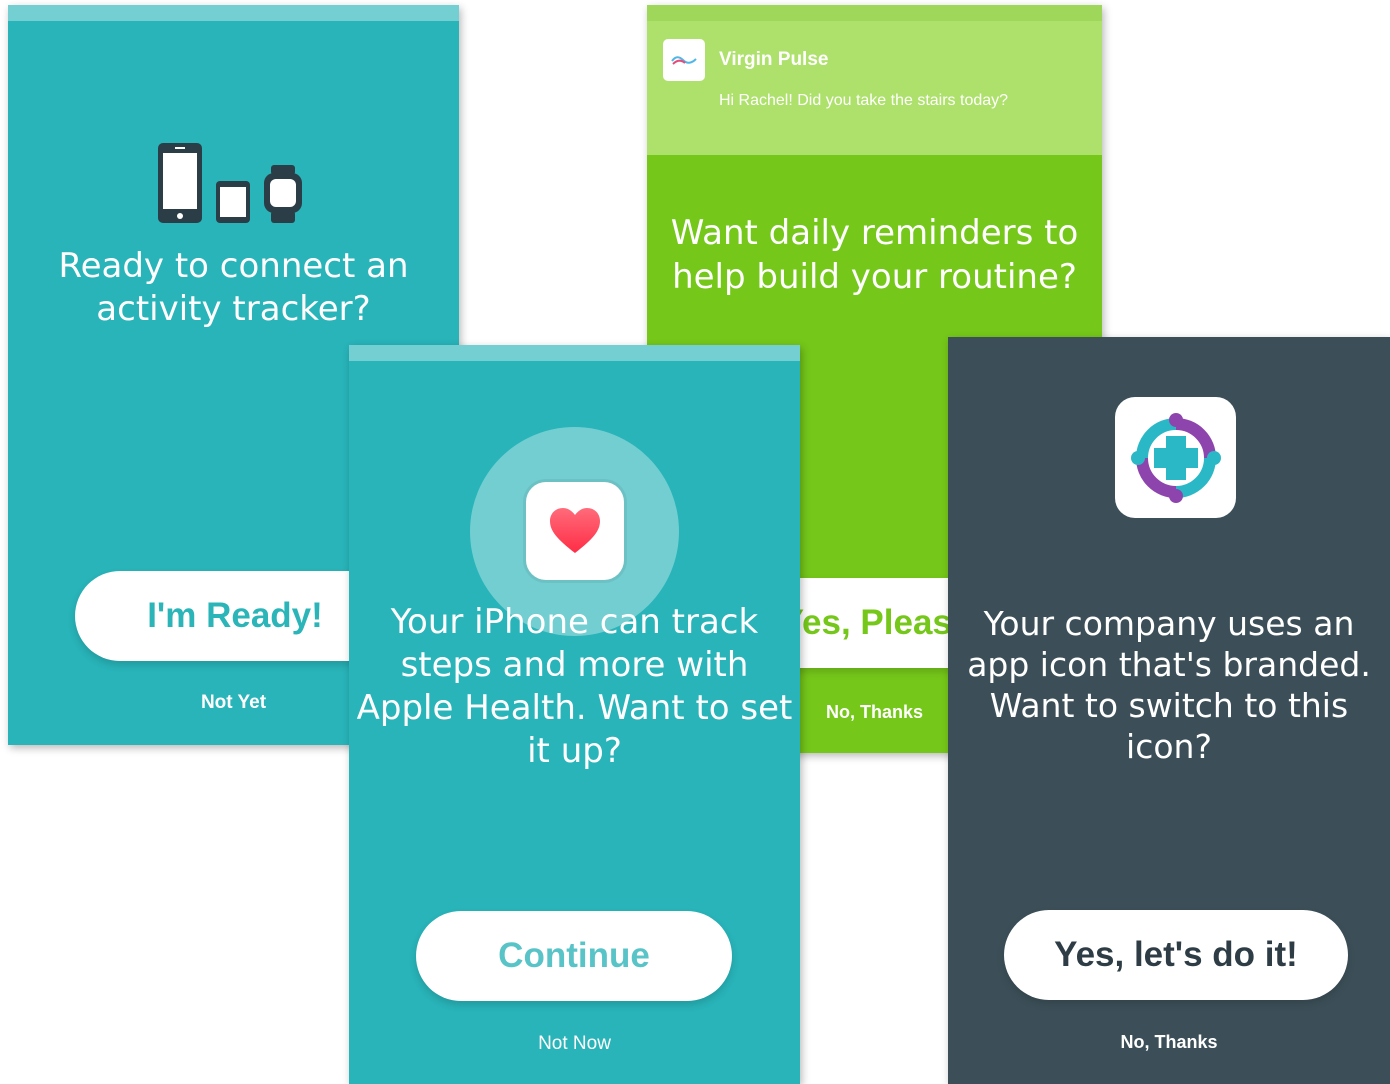 The height and width of the screenshot is (1084, 1390). I want to click on tracker-headline: Ready to connect an activity tracker?, so click(233, 287).